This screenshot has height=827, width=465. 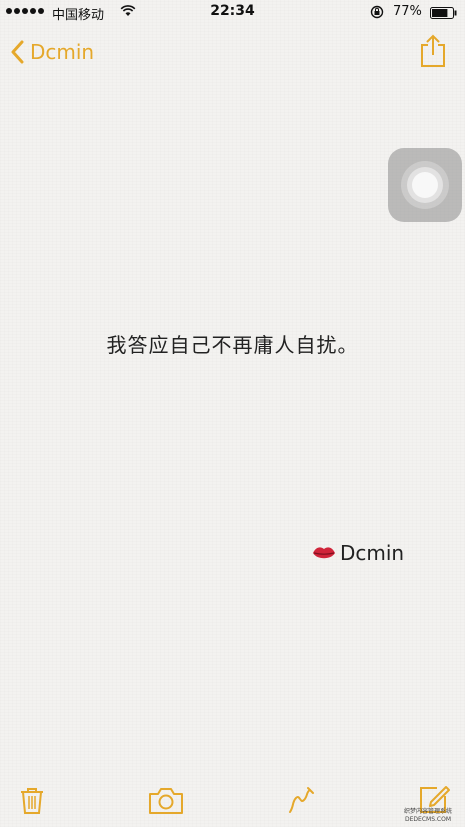 I want to click on note-signature: Dcmin, so click(x=358, y=553).